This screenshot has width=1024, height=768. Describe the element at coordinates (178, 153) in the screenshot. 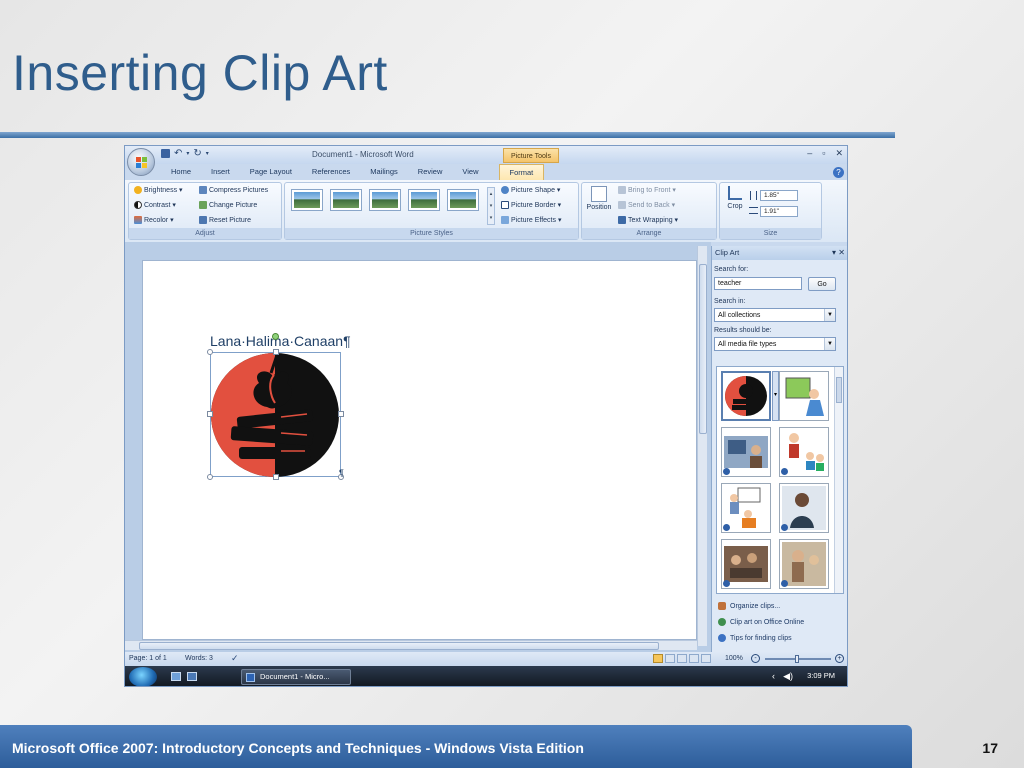

I see `undo-icon: ↶` at that location.